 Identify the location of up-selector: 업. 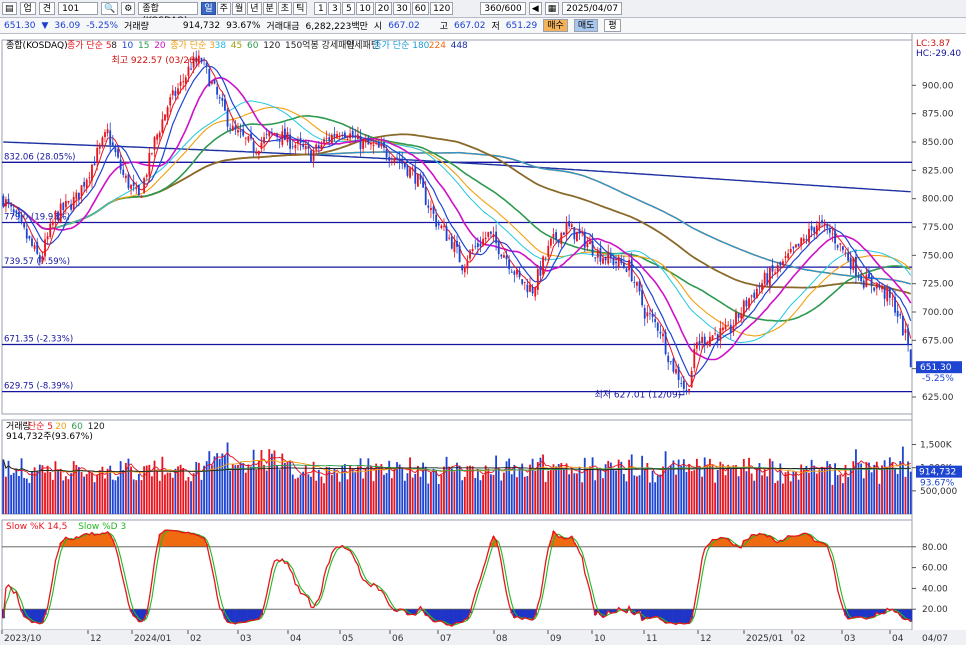
(27, 8).